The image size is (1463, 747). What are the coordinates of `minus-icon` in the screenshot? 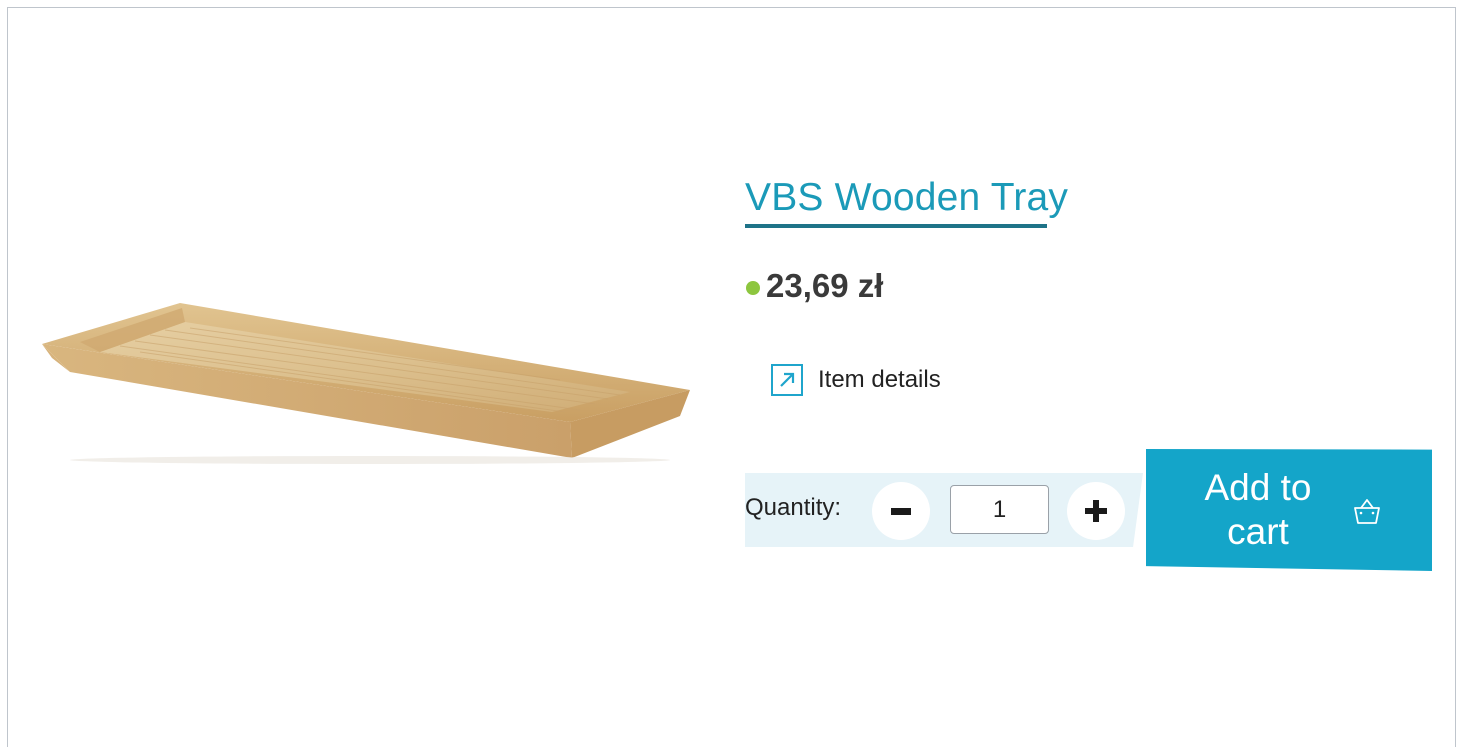 It's located at (901, 511).